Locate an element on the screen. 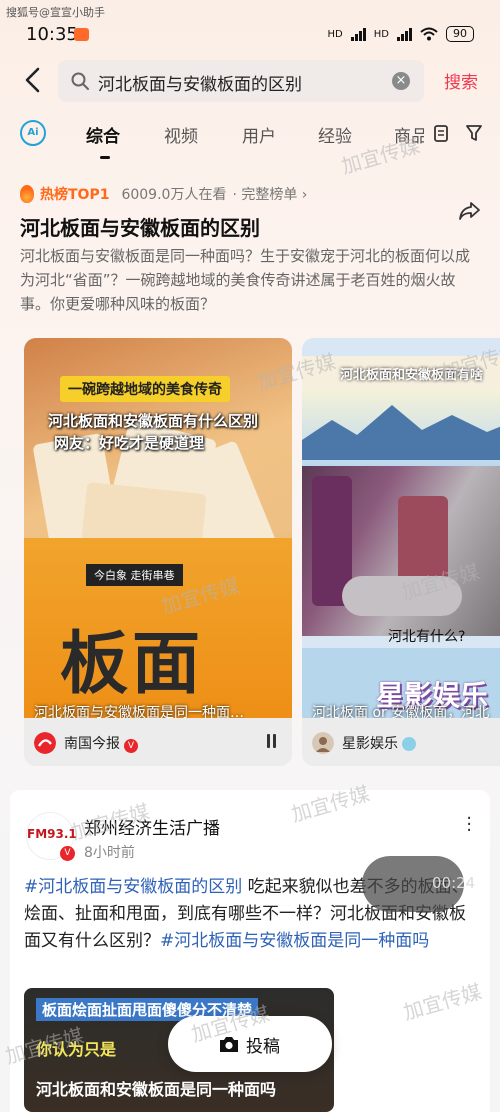 This screenshot has height=1112, width=500. verified-badge-icon is located at coordinates (409, 744).